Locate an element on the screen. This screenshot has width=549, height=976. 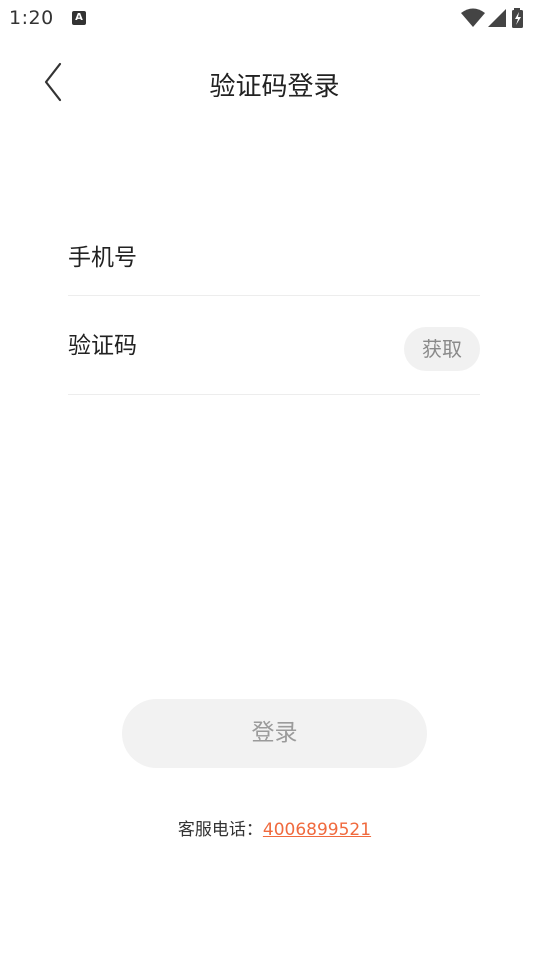
phone-field-row is located at coordinates (274, 254).